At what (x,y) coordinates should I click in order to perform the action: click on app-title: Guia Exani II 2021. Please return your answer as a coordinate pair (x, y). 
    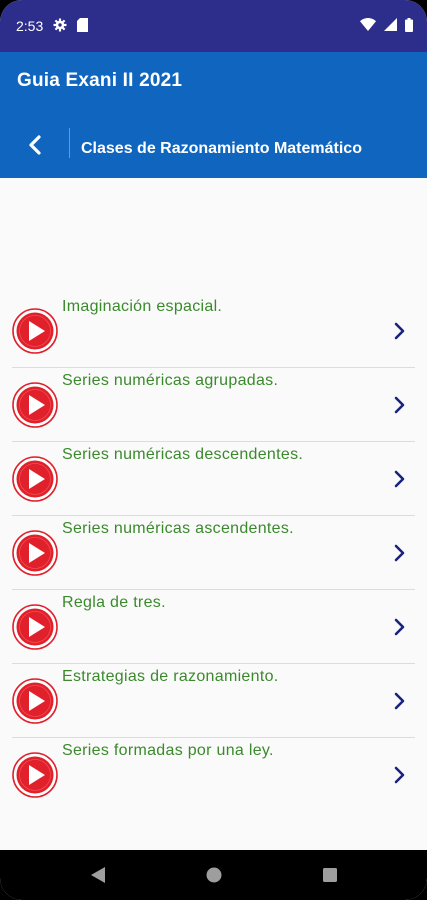
    Looking at the image, I should click on (100, 80).